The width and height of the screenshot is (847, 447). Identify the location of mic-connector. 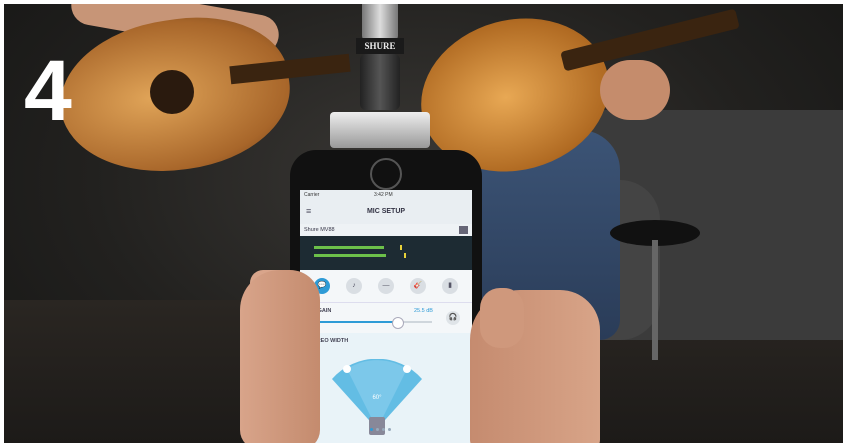
(380, 130).